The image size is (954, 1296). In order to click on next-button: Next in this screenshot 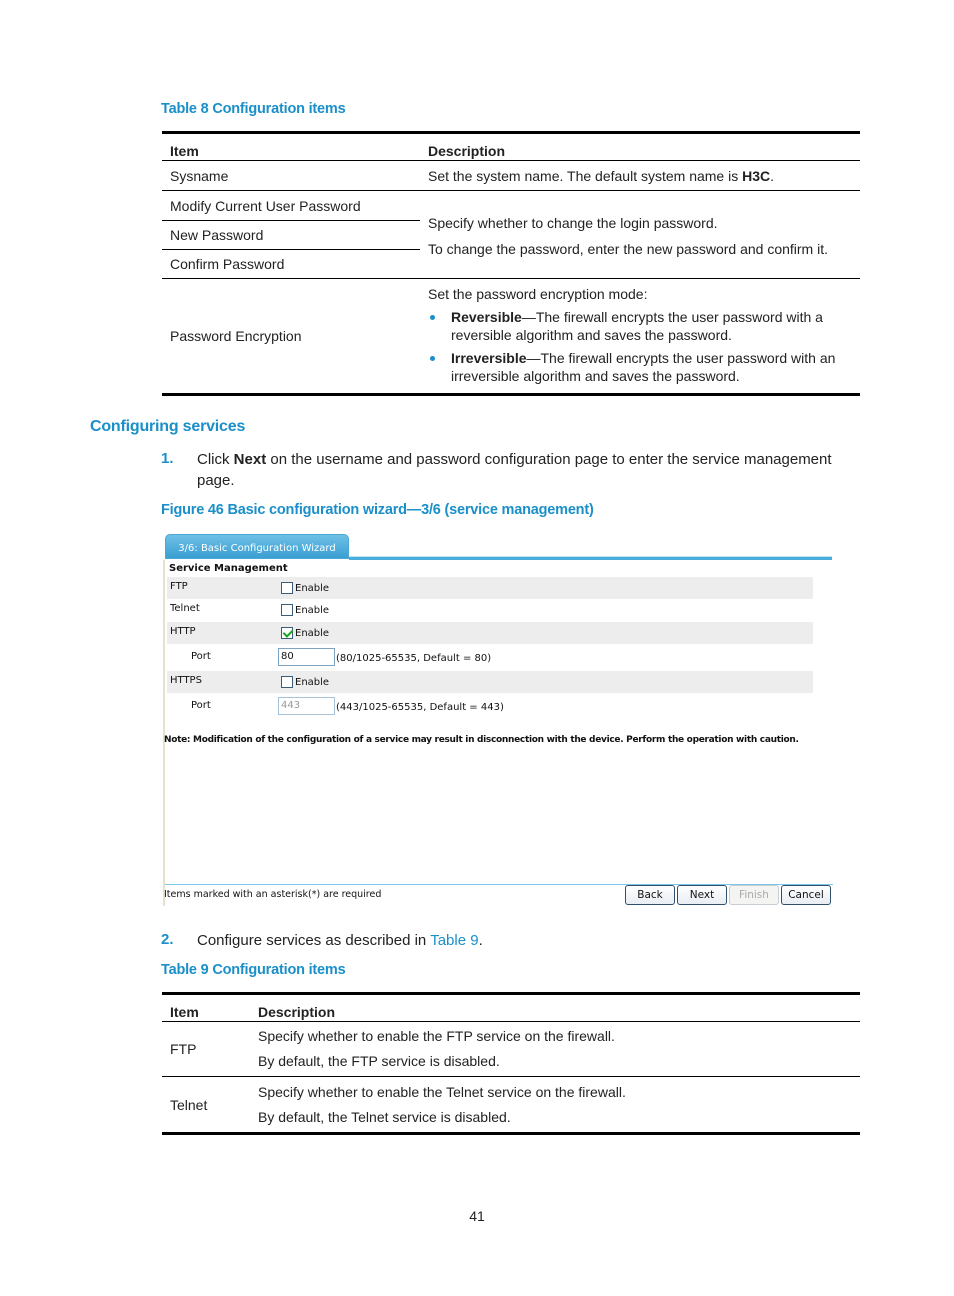, I will do `click(702, 895)`.